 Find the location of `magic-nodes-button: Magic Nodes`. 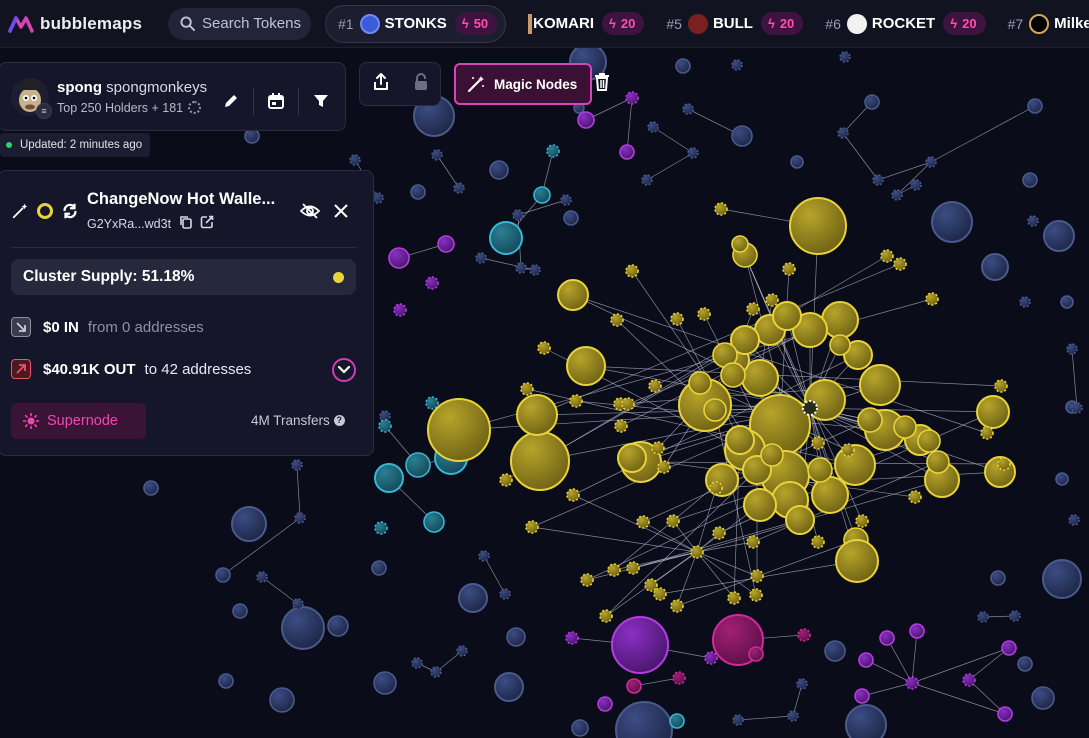

magic-nodes-button: Magic Nodes is located at coordinates (523, 84).